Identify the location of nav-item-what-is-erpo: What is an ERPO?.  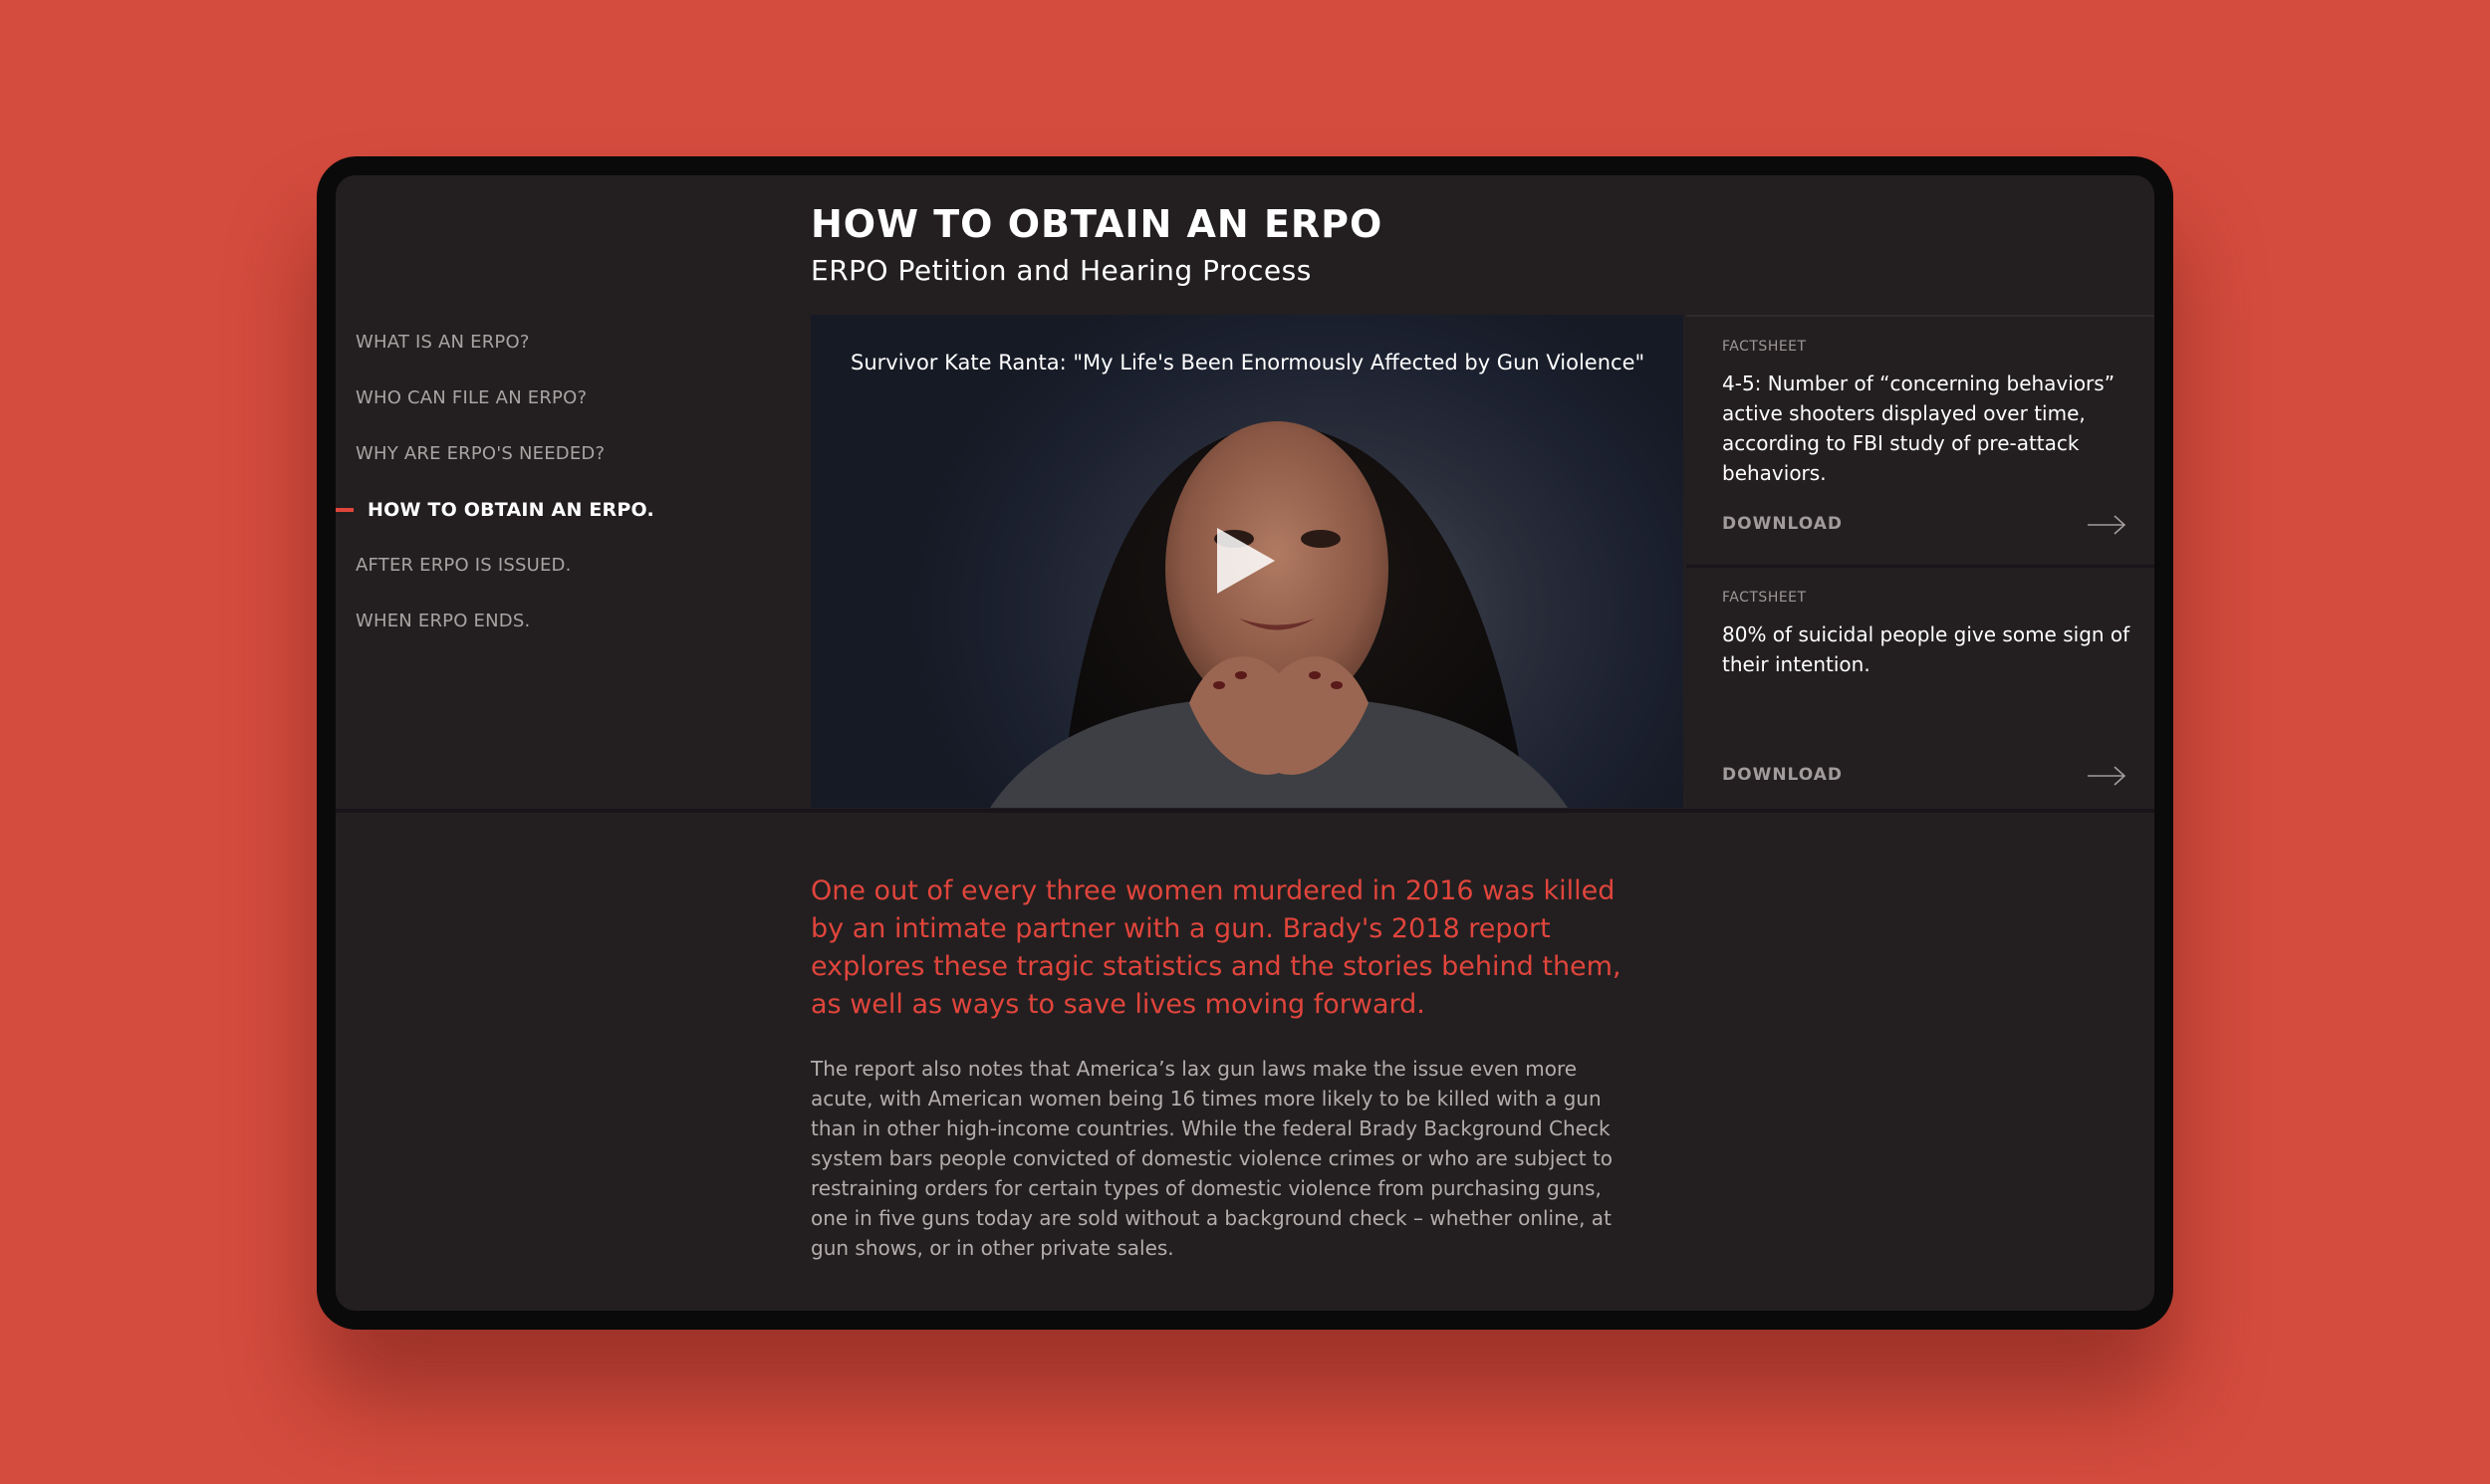
(565, 343).